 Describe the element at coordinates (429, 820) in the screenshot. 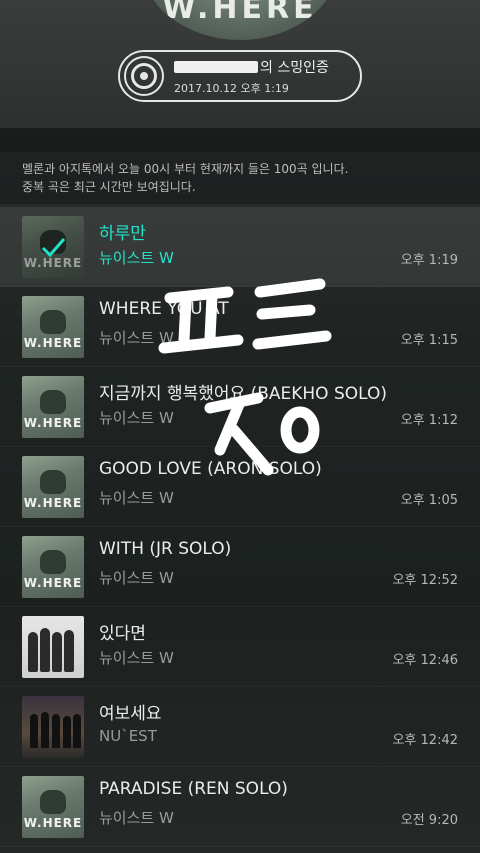

I see `track-time: 오전 9:20` at that location.